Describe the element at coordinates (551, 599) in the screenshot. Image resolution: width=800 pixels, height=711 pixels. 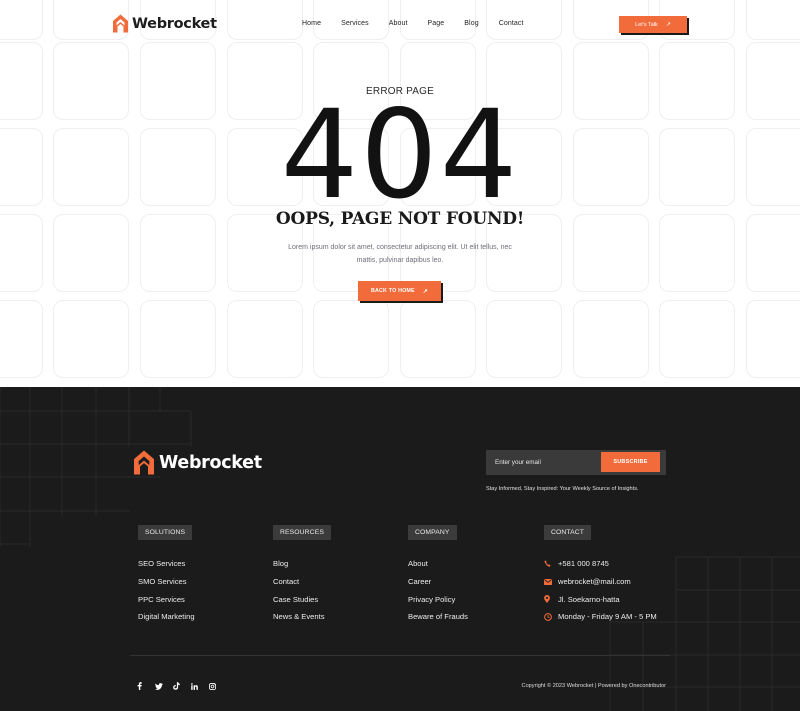
I see `location-pin-icon` at that location.